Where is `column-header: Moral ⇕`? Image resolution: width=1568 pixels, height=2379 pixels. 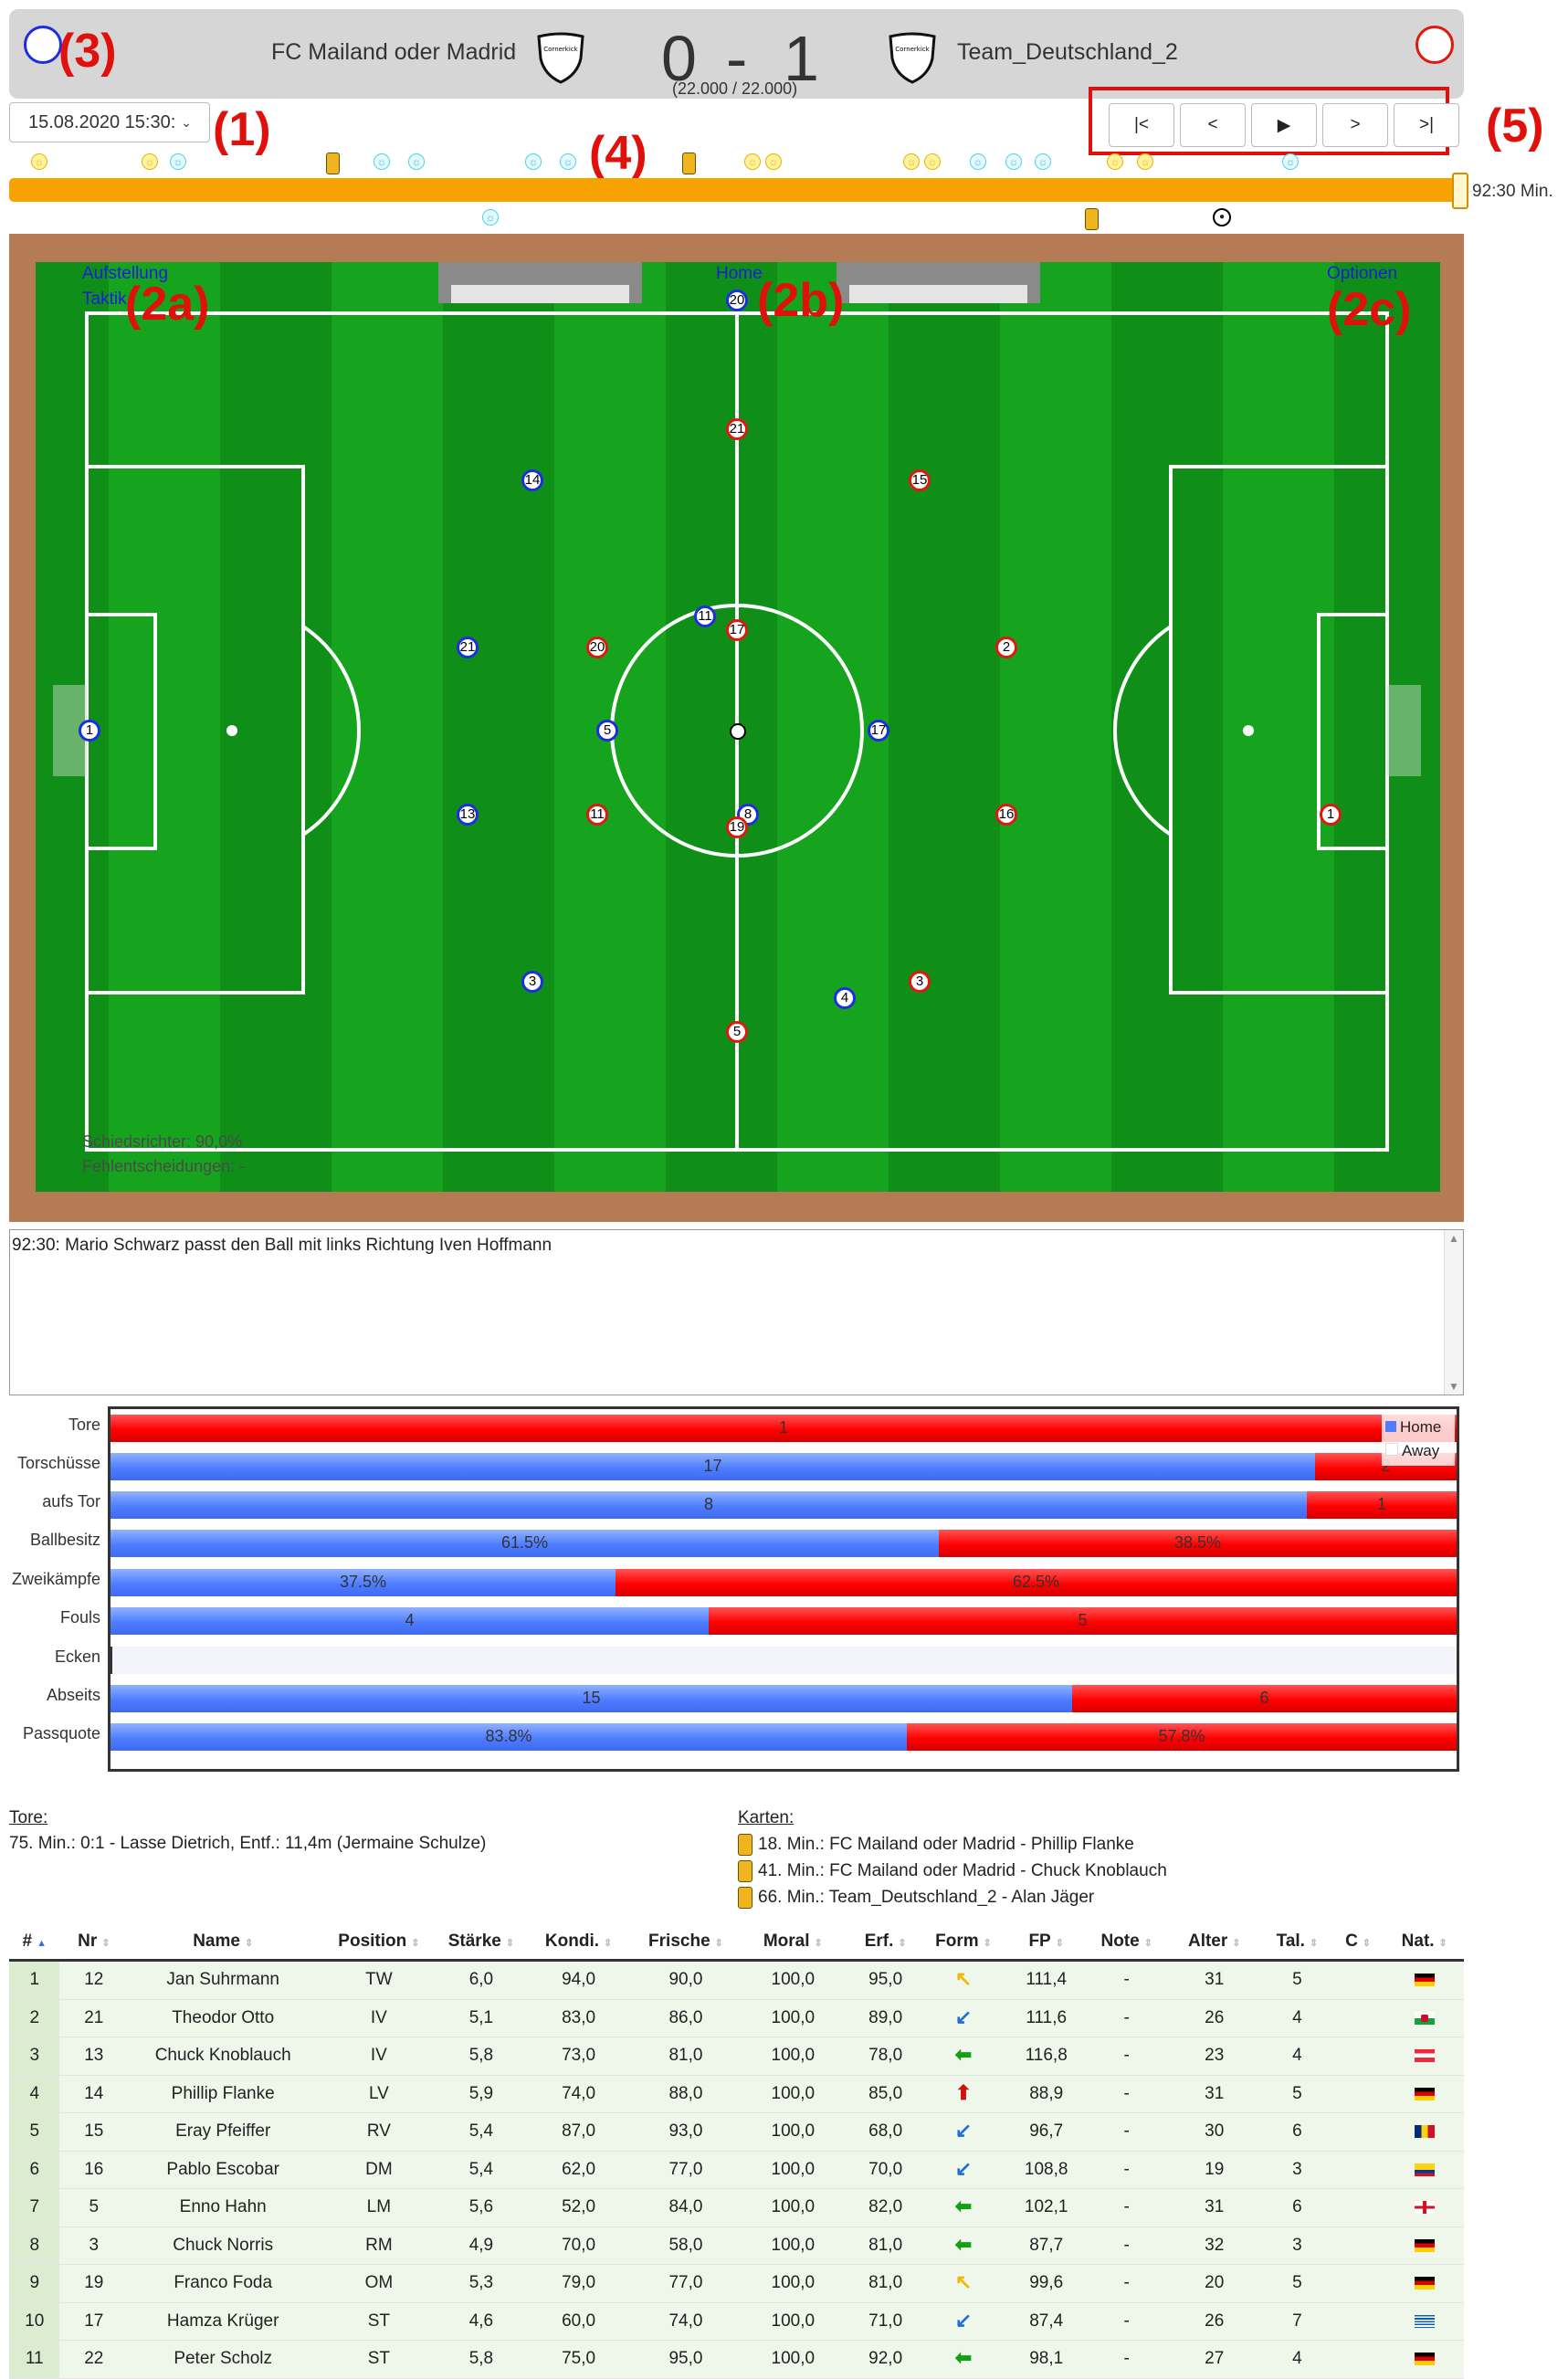 column-header: Moral ⇕ is located at coordinates (792, 1943).